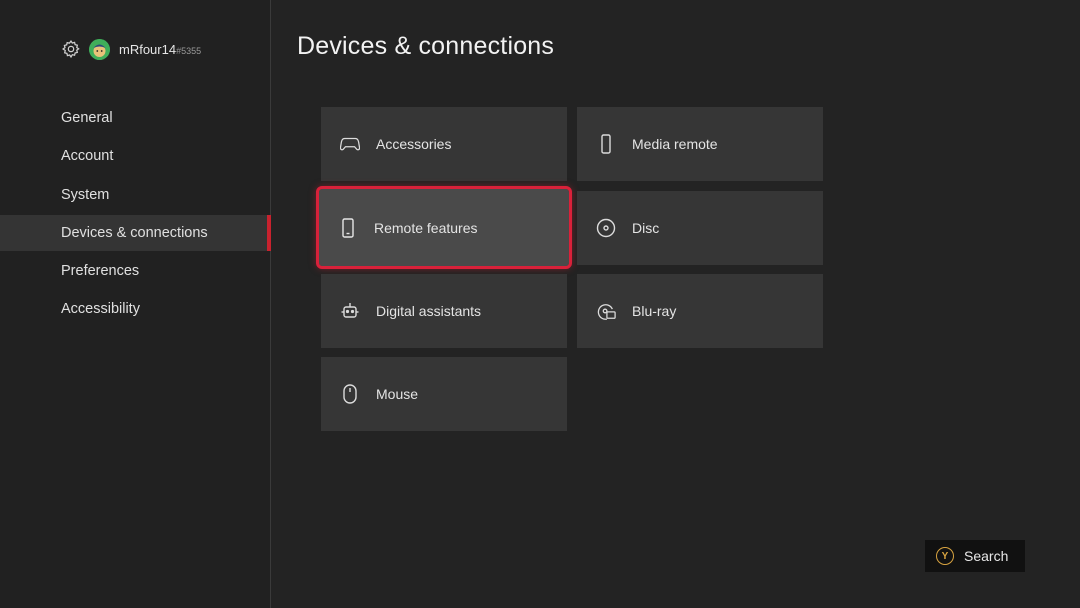  What do you see at coordinates (189, 50) in the screenshot?
I see `gamertag-suffix: #5355` at bounding box center [189, 50].